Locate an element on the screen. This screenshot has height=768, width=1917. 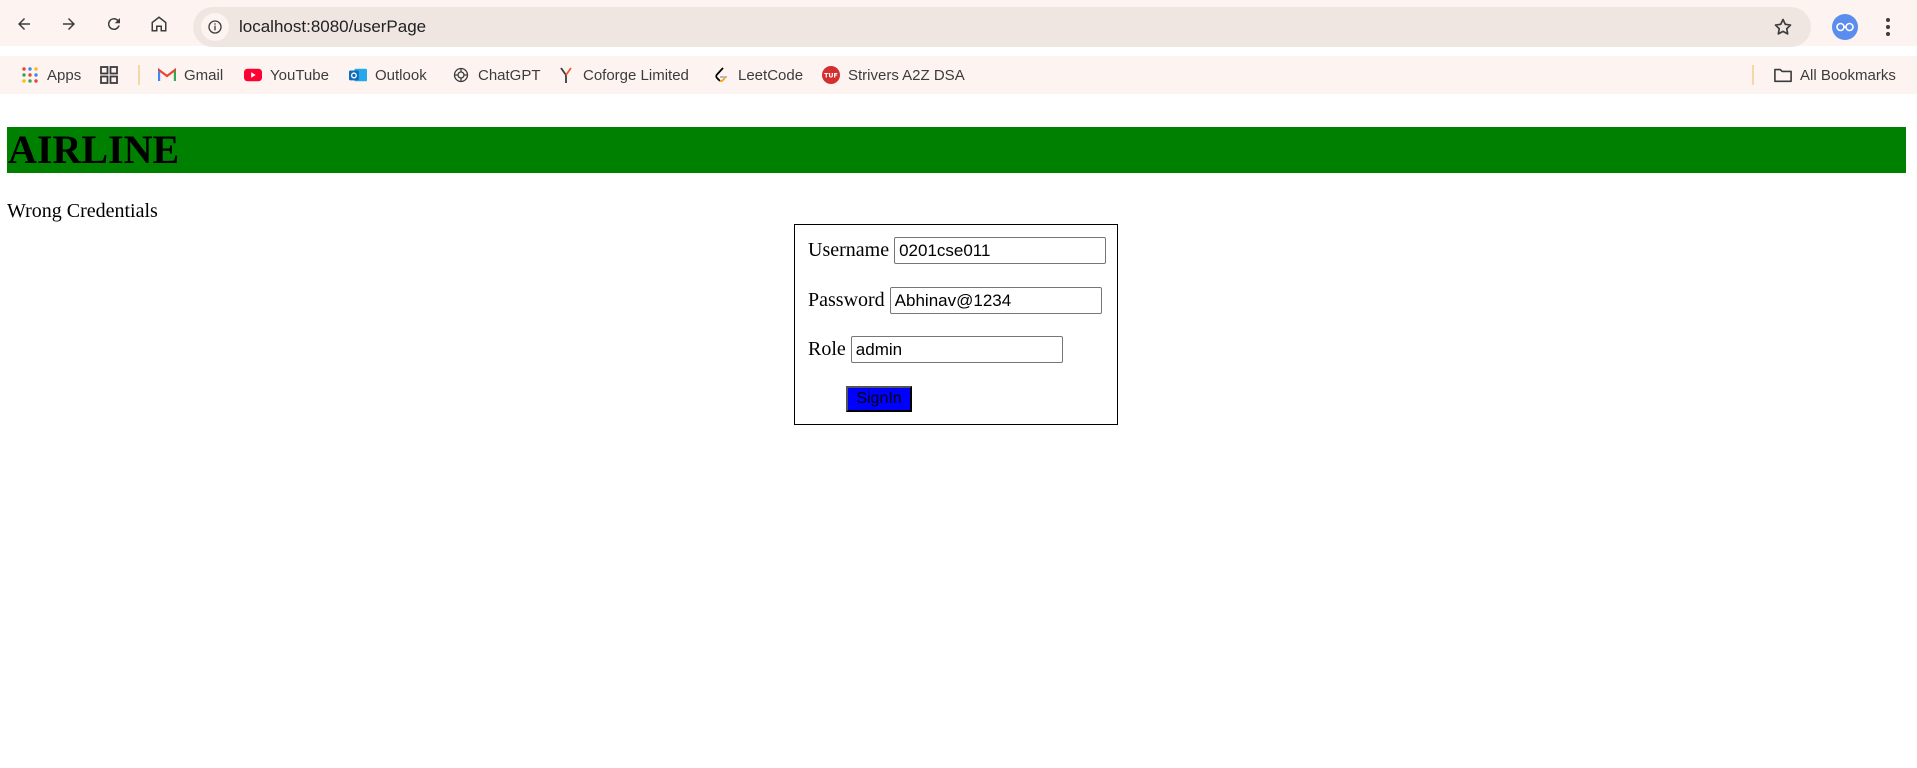
folder-icon is located at coordinates (1783, 75).